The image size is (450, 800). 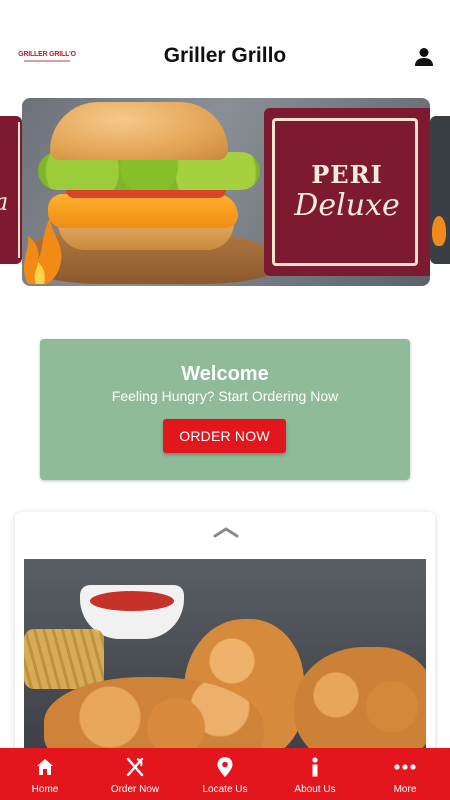 What do you see at coordinates (225, 789) in the screenshot?
I see `nav-label-locate-us: Locate Us` at bounding box center [225, 789].